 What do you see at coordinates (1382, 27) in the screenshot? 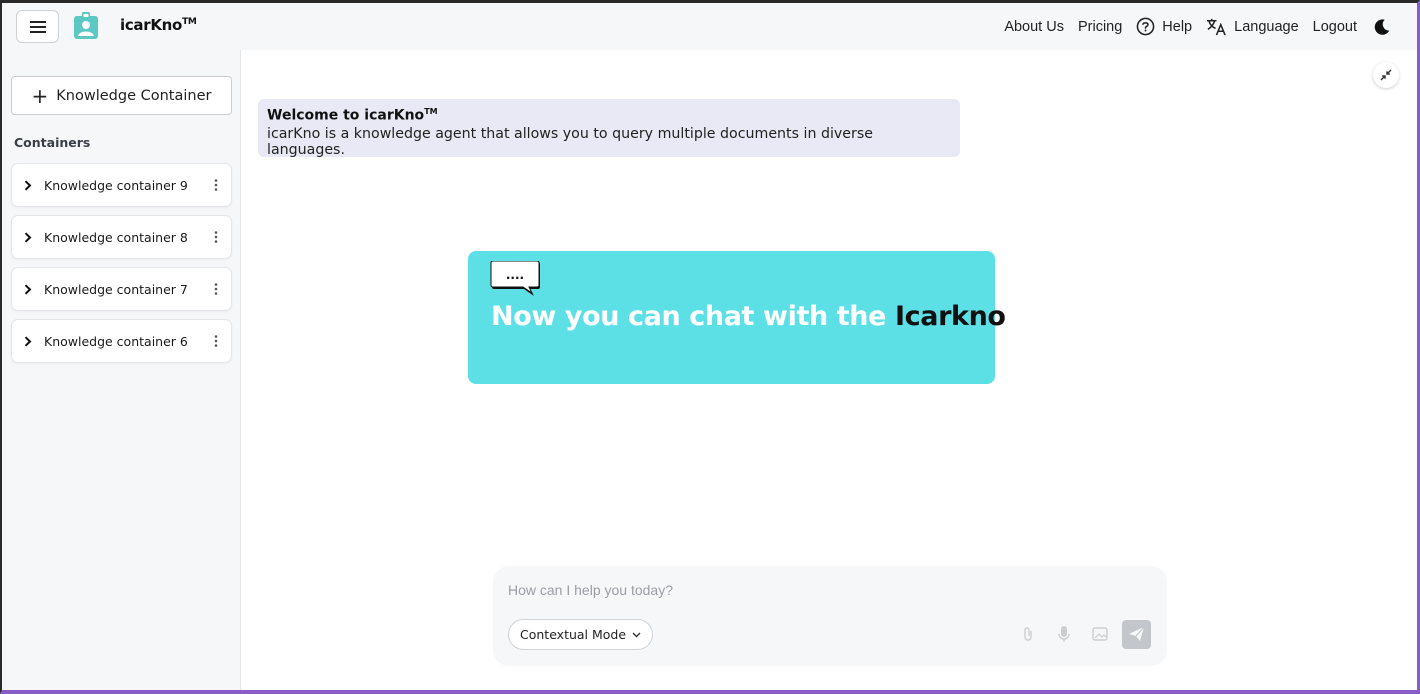
I see `dark-mode-moon-icon` at bounding box center [1382, 27].